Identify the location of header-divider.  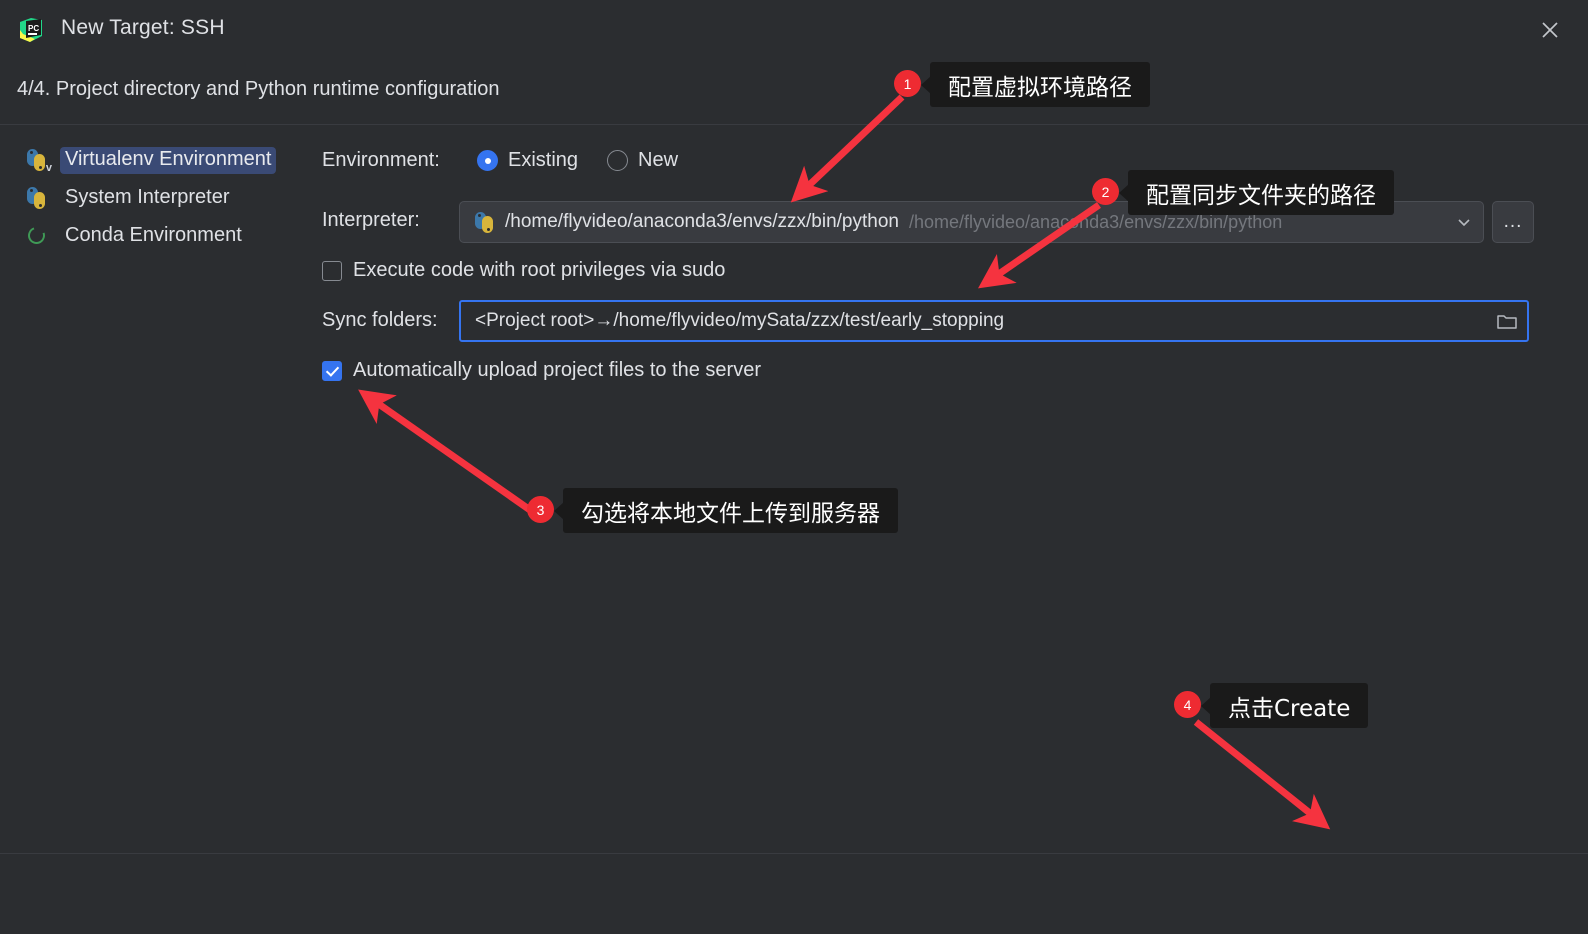
(794, 124).